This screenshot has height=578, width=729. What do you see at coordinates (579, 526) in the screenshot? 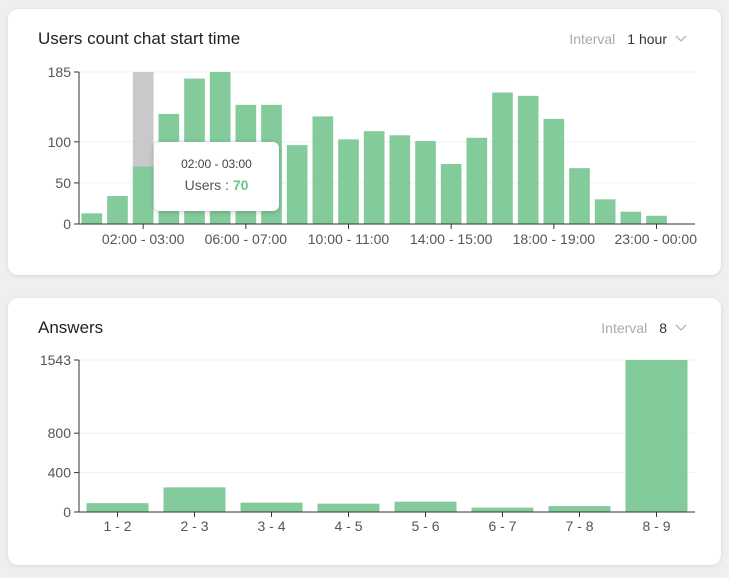
I see `x-tick-label: 7 - 8` at bounding box center [579, 526].